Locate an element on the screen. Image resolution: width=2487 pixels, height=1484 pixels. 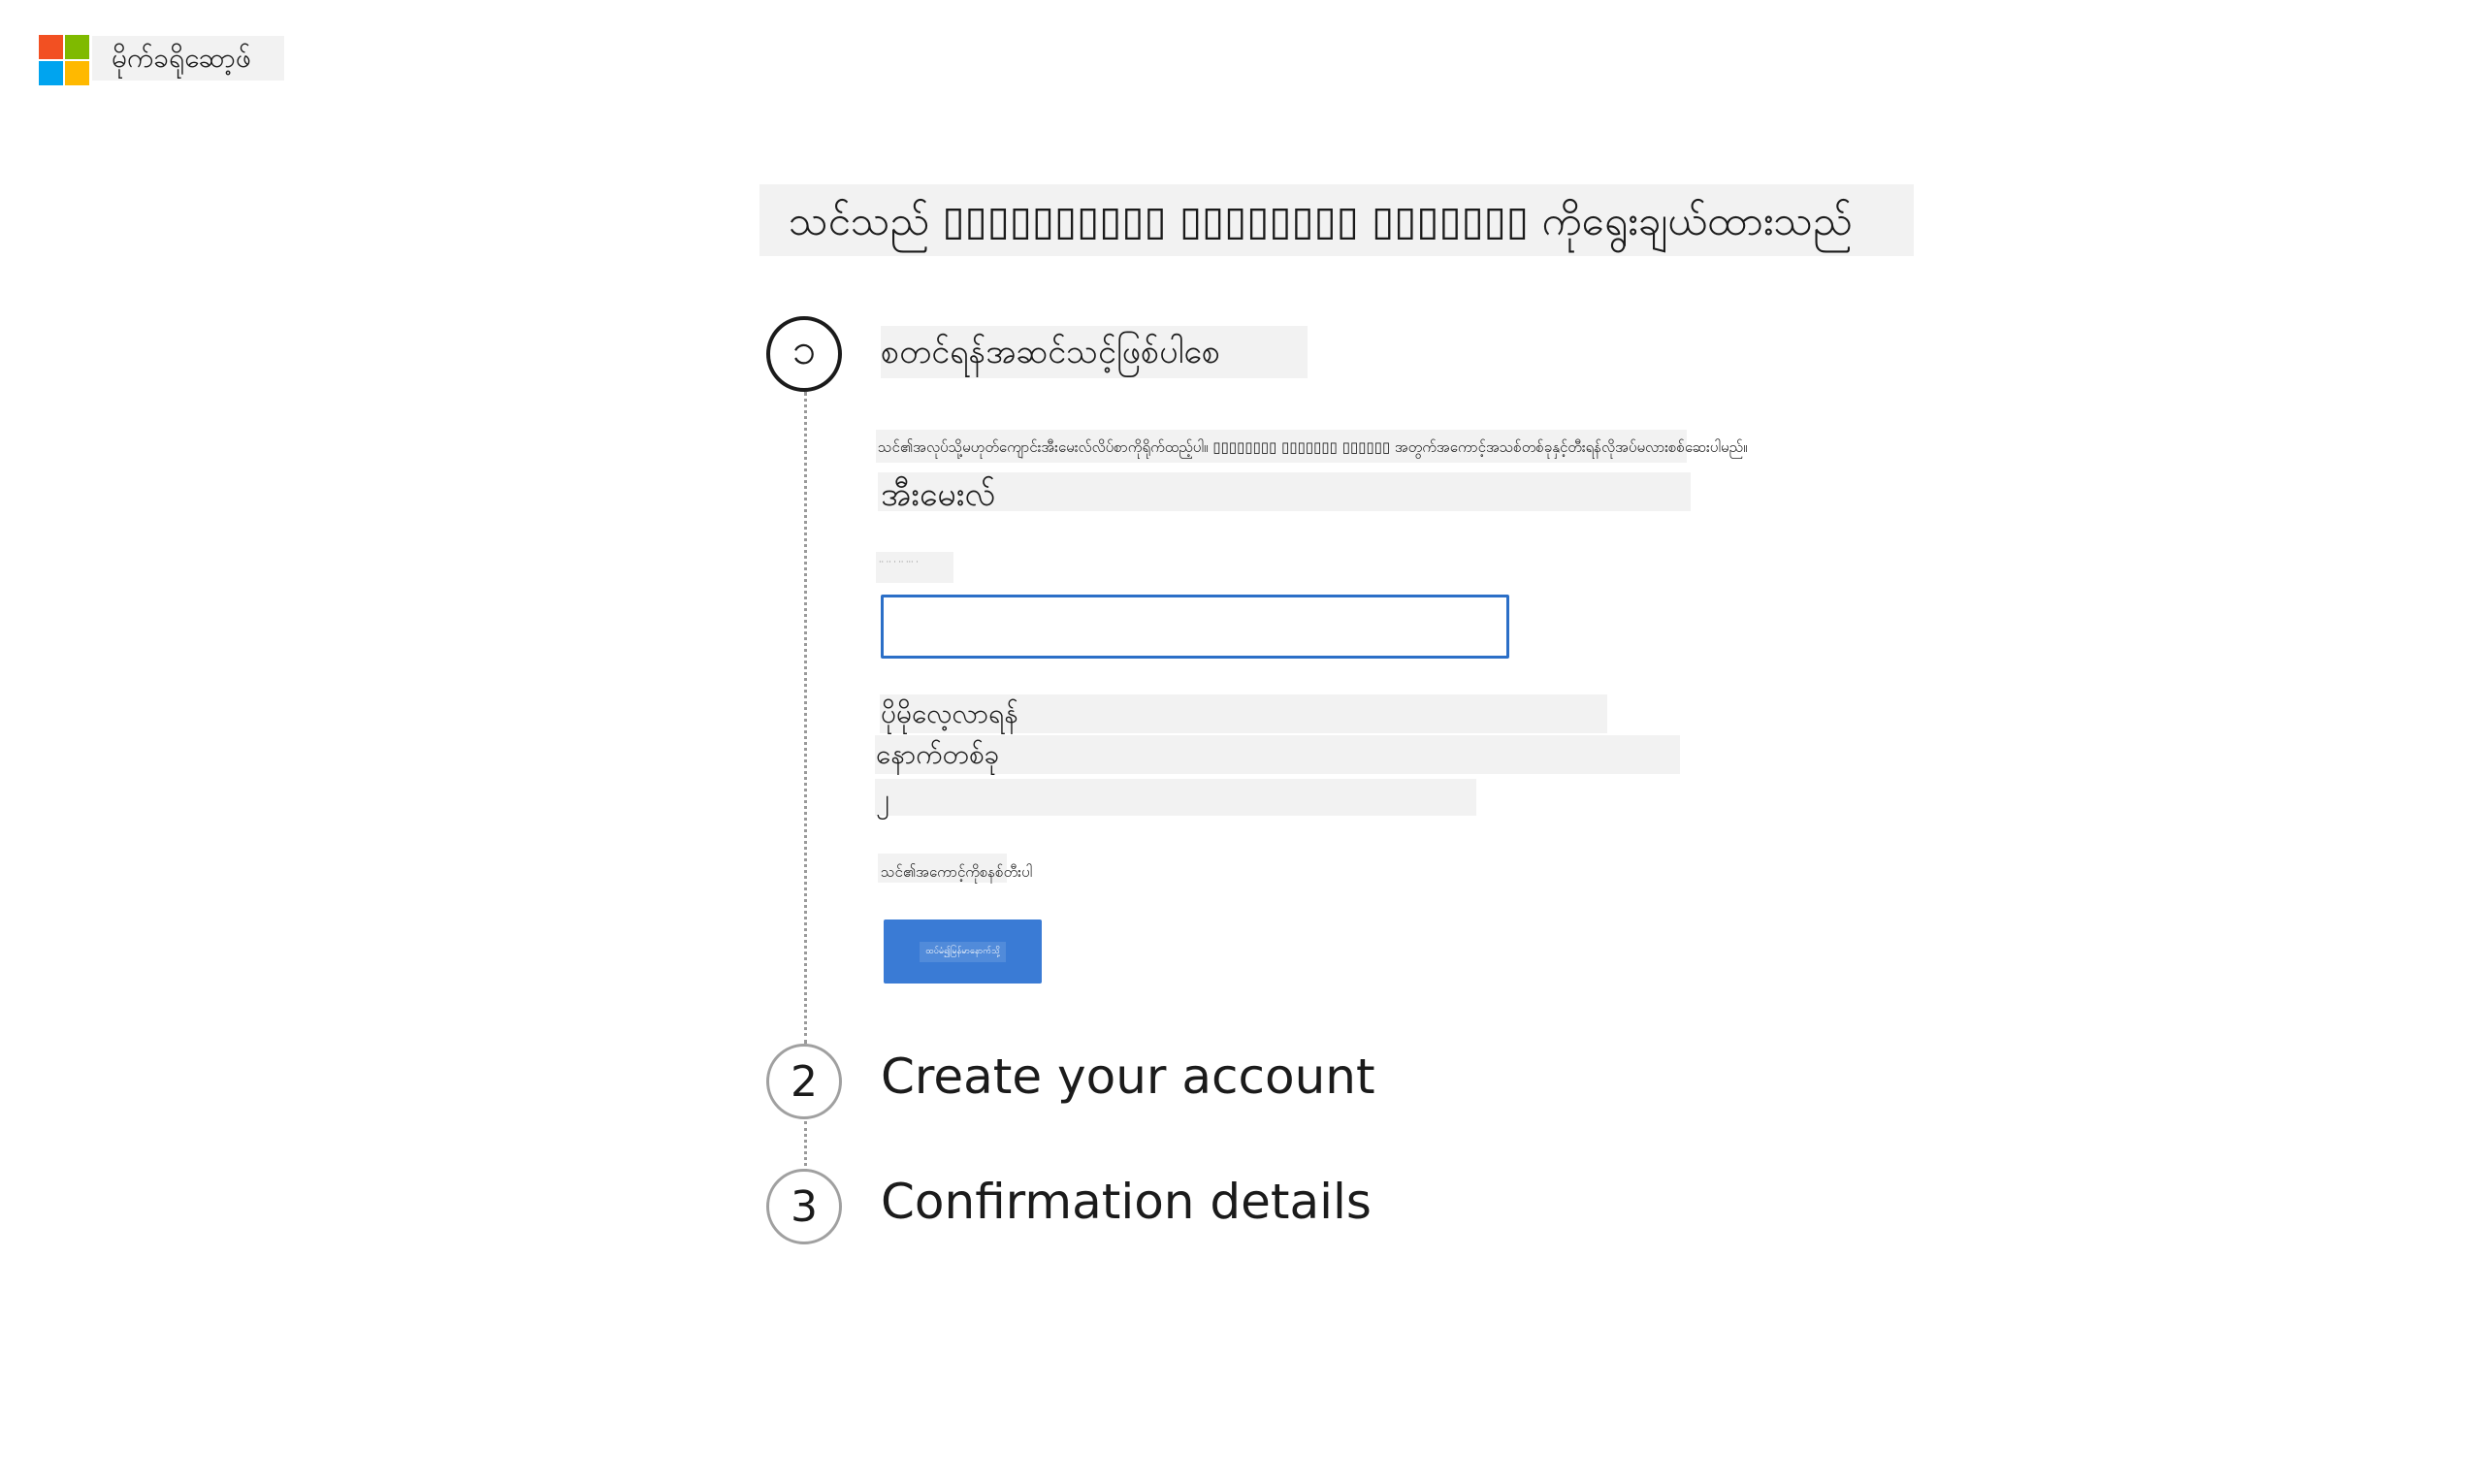
next-button-label: ထပ်မံ၍မြန်မာနောက်သို့ is located at coordinates (963, 951).